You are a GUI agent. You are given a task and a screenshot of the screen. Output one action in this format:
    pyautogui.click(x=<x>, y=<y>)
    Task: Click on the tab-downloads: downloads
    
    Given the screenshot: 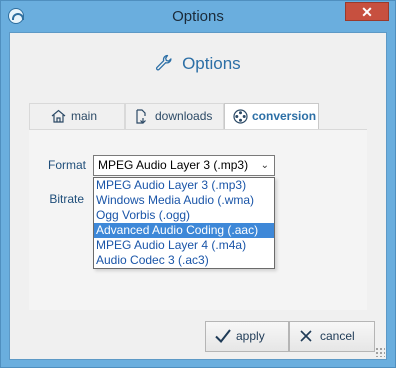 What is the action you would take?
    pyautogui.click(x=174, y=116)
    